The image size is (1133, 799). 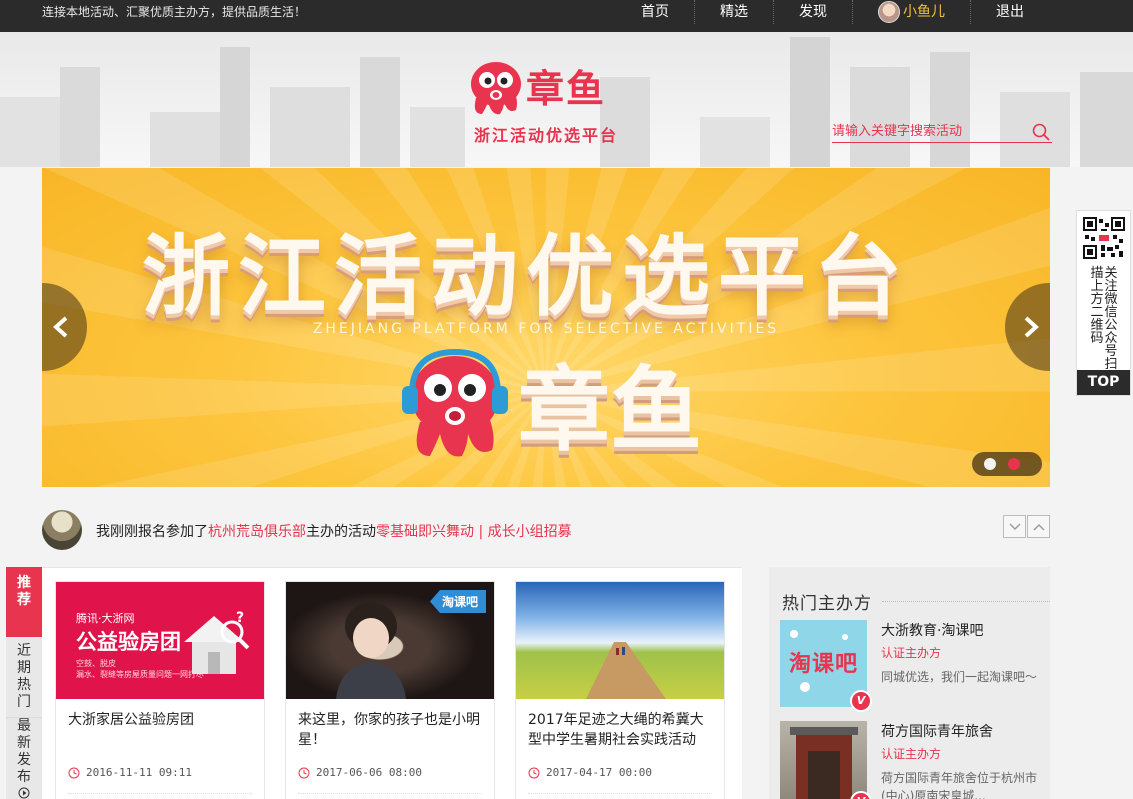 I want to click on organizer-logo, so click(x=823, y=760).